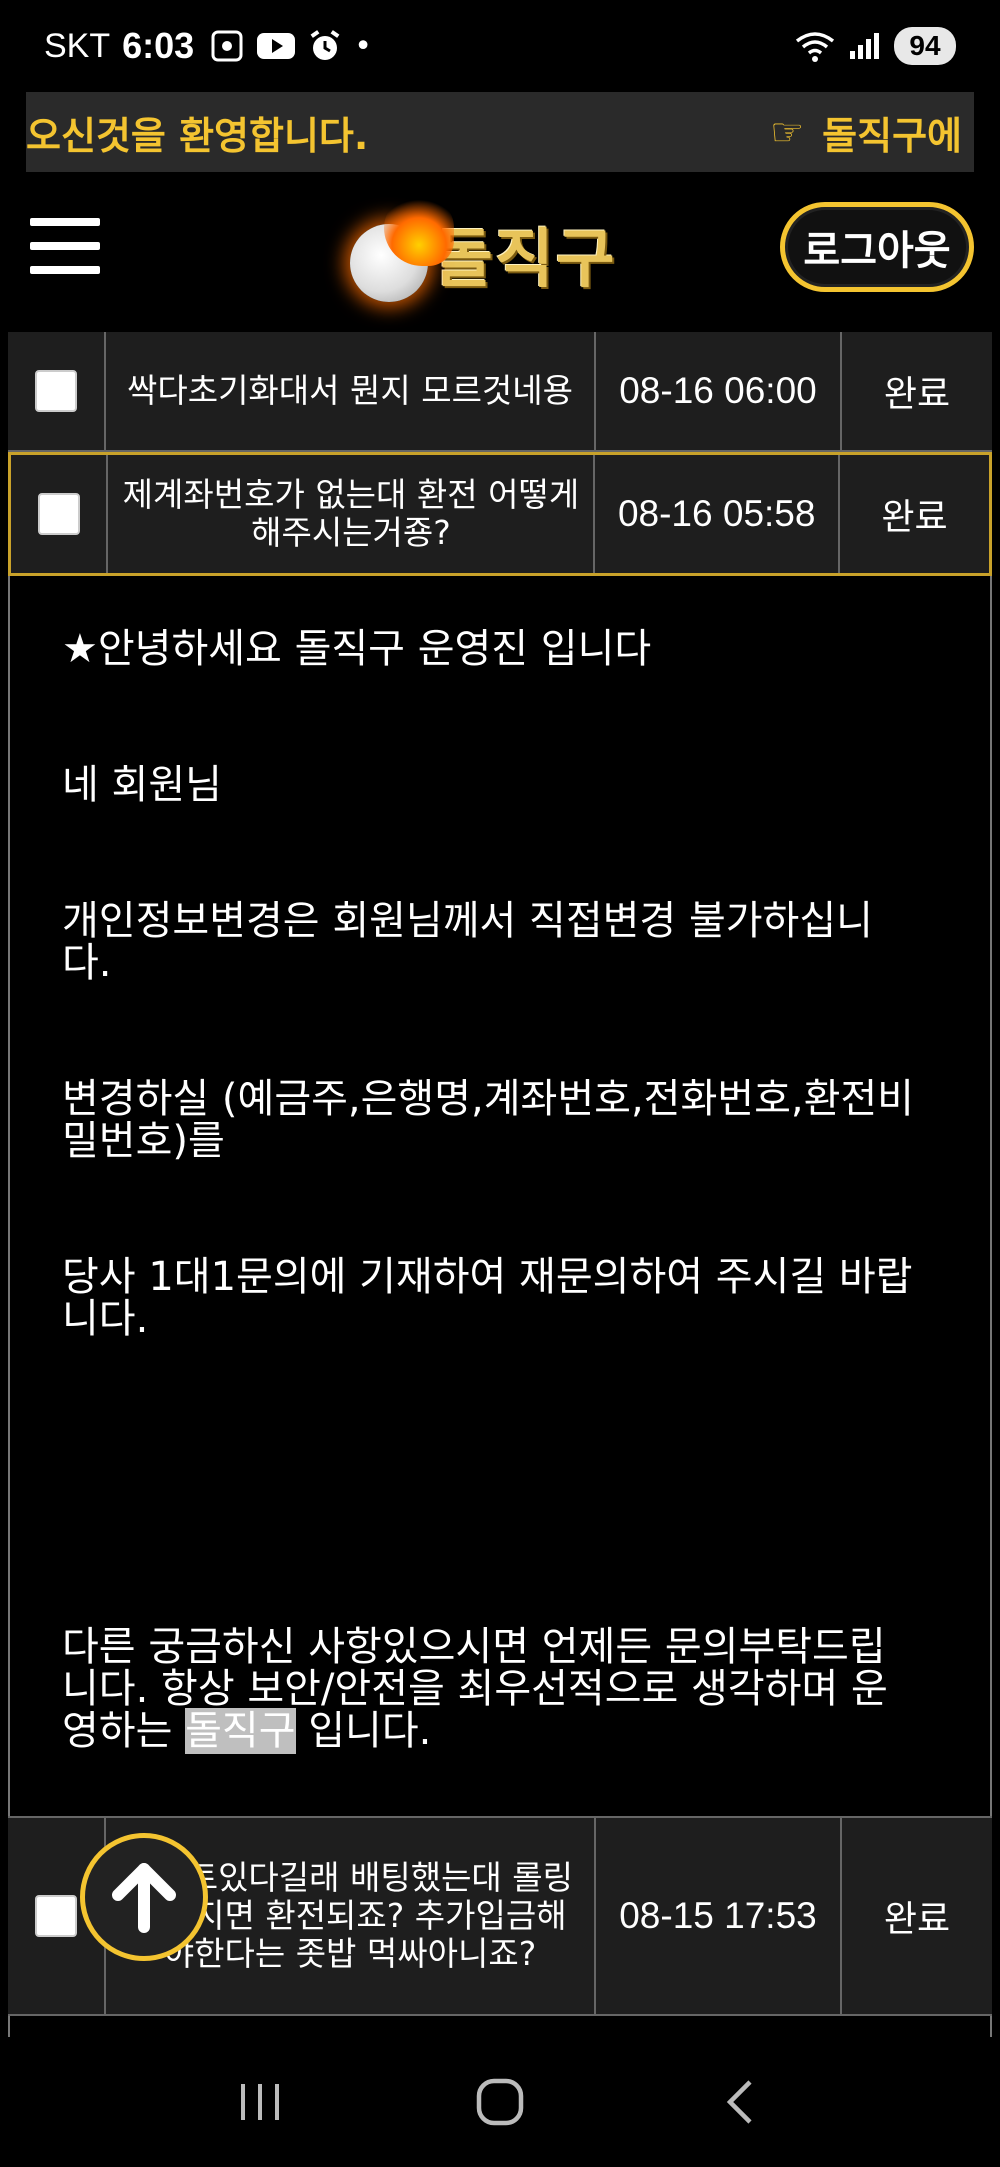  What do you see at coordinates (475, 1689) in the screenshot?
I see `answer-text: 니다. 항상 보안/안전을 최우선적으로 생각하며 운` at bounding box center [475, 1689].